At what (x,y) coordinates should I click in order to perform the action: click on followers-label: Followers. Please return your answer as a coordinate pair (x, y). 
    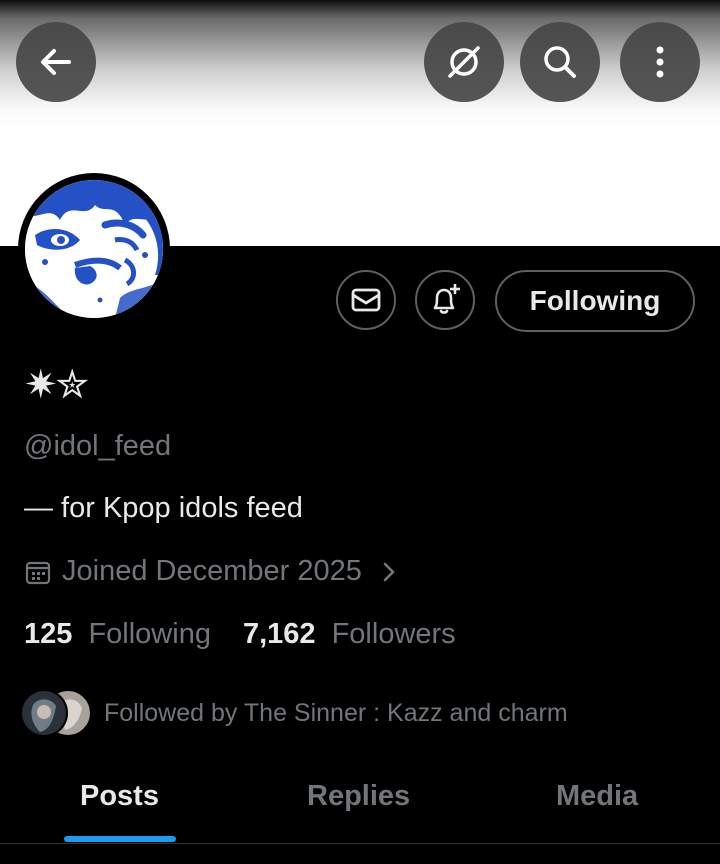
    Looking at the image, I should click on (393, 634).